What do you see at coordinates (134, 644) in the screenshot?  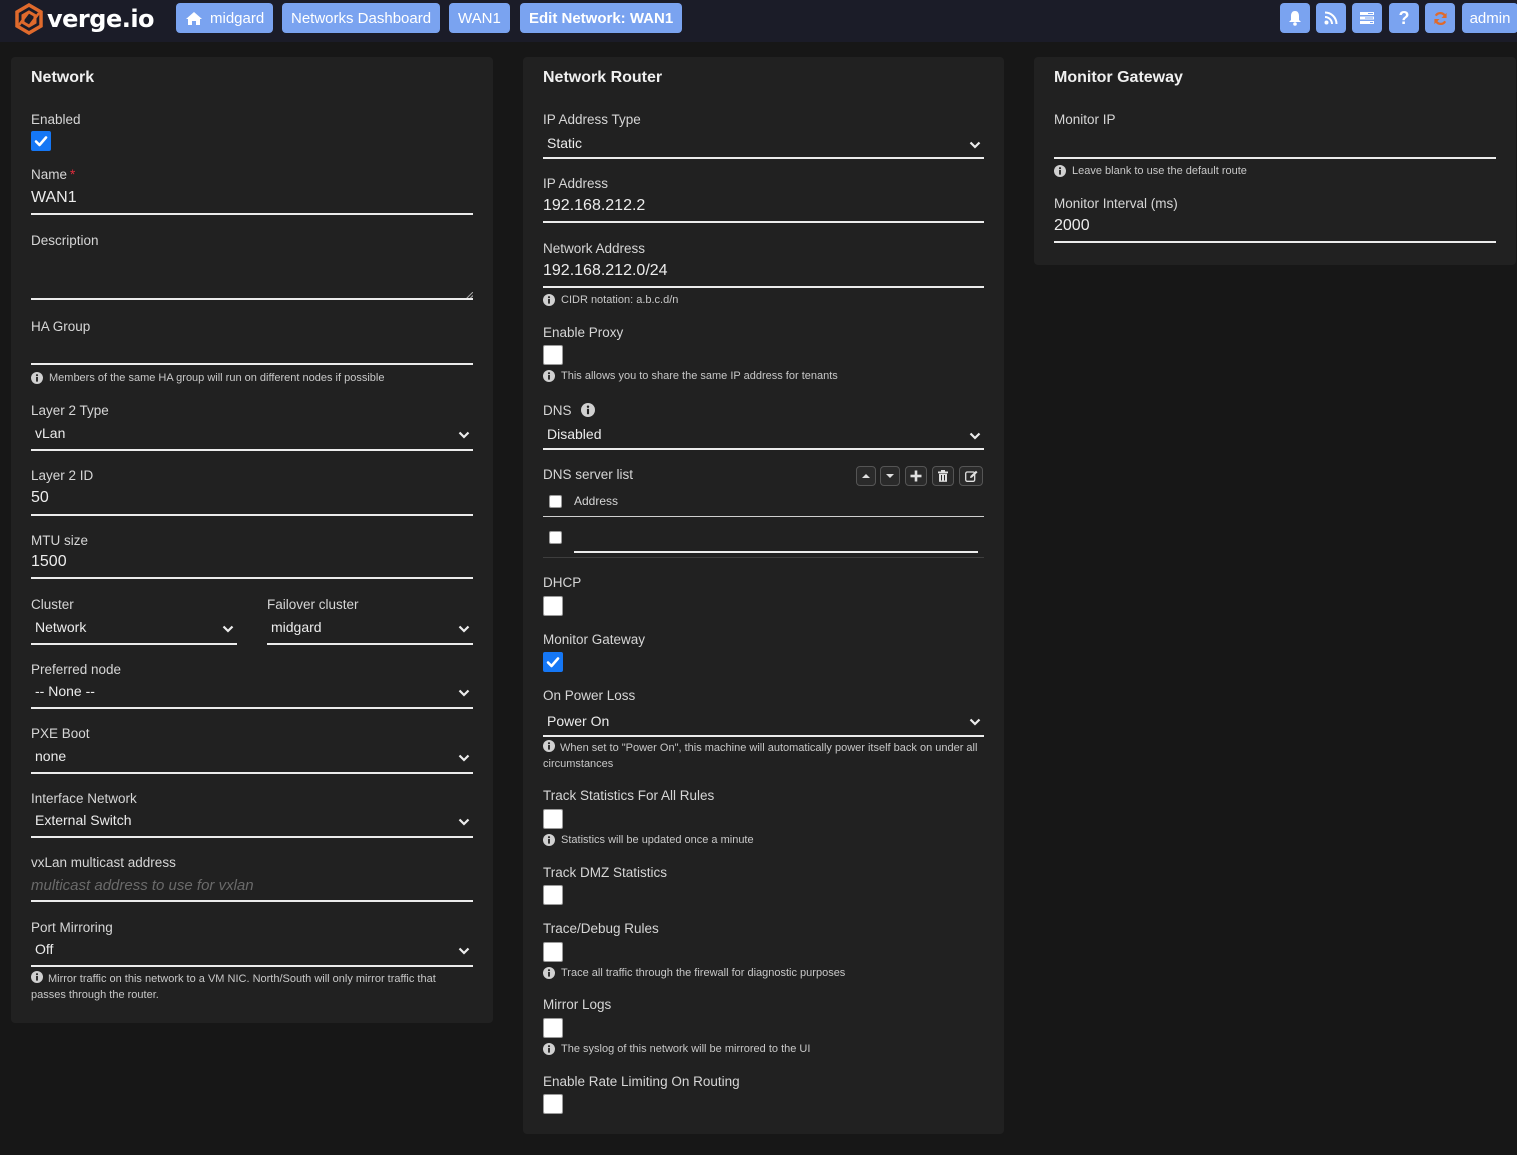 I see `cluster-underline` at bounding box center [134, 644].